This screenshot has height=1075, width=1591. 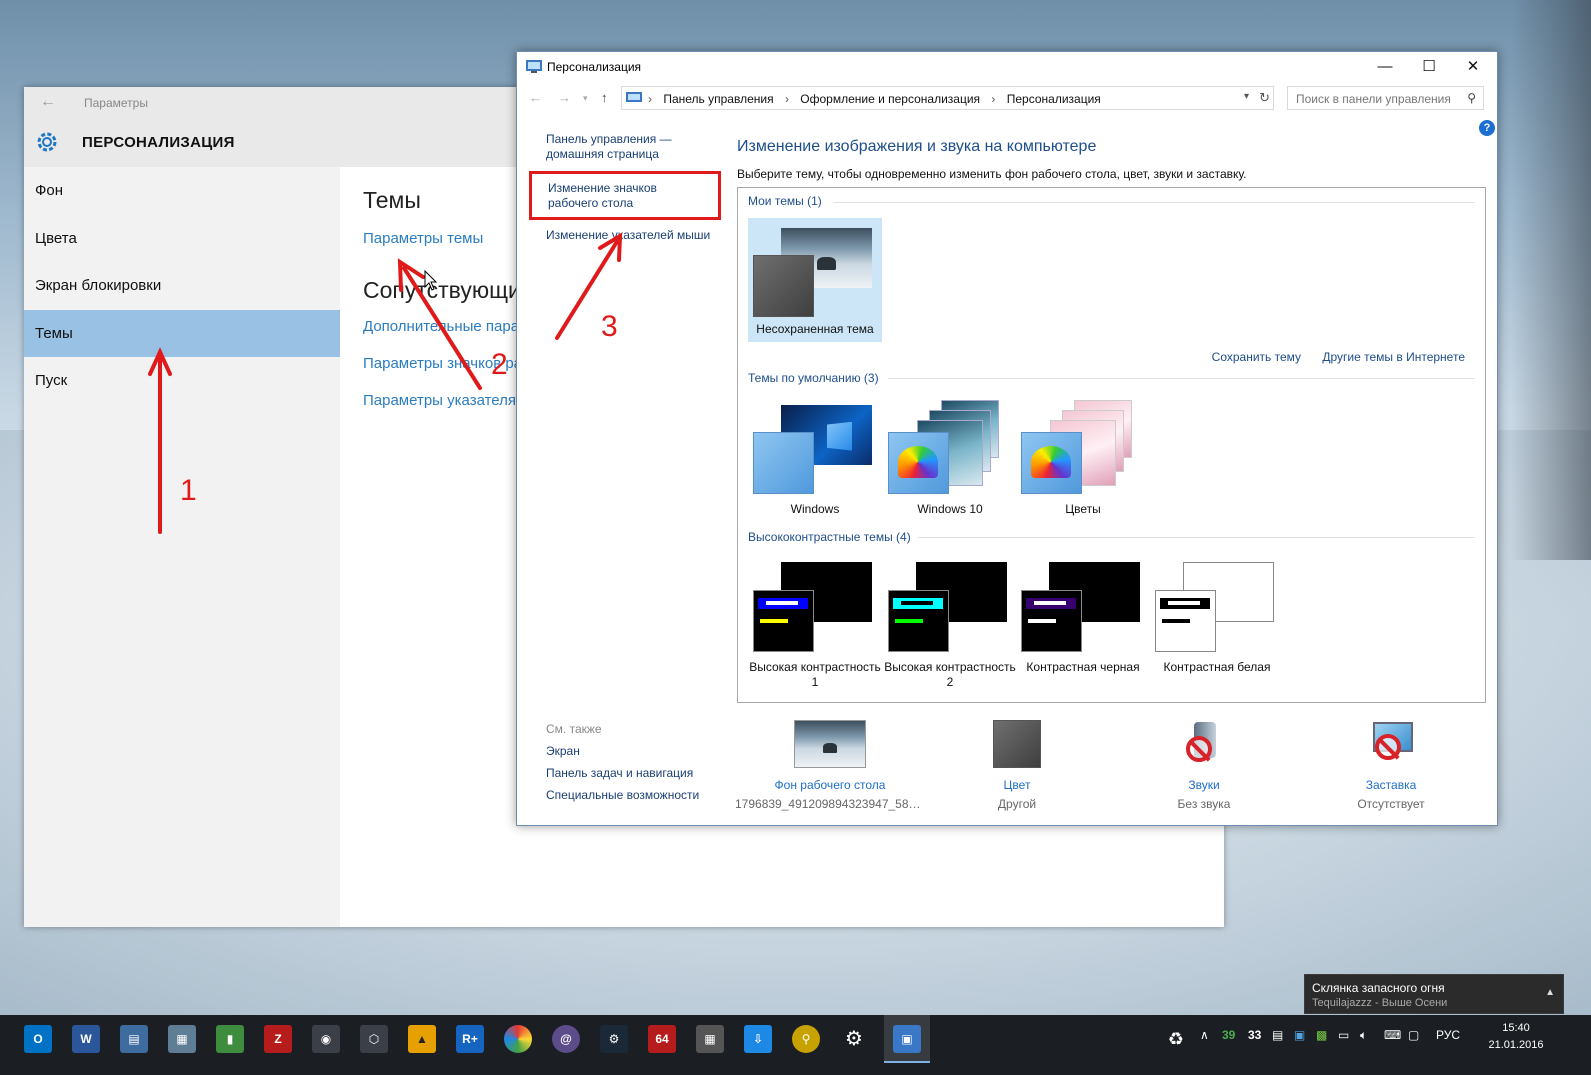 I want to click on search-app-icon: ⚲, so click(x=806, y=1039).